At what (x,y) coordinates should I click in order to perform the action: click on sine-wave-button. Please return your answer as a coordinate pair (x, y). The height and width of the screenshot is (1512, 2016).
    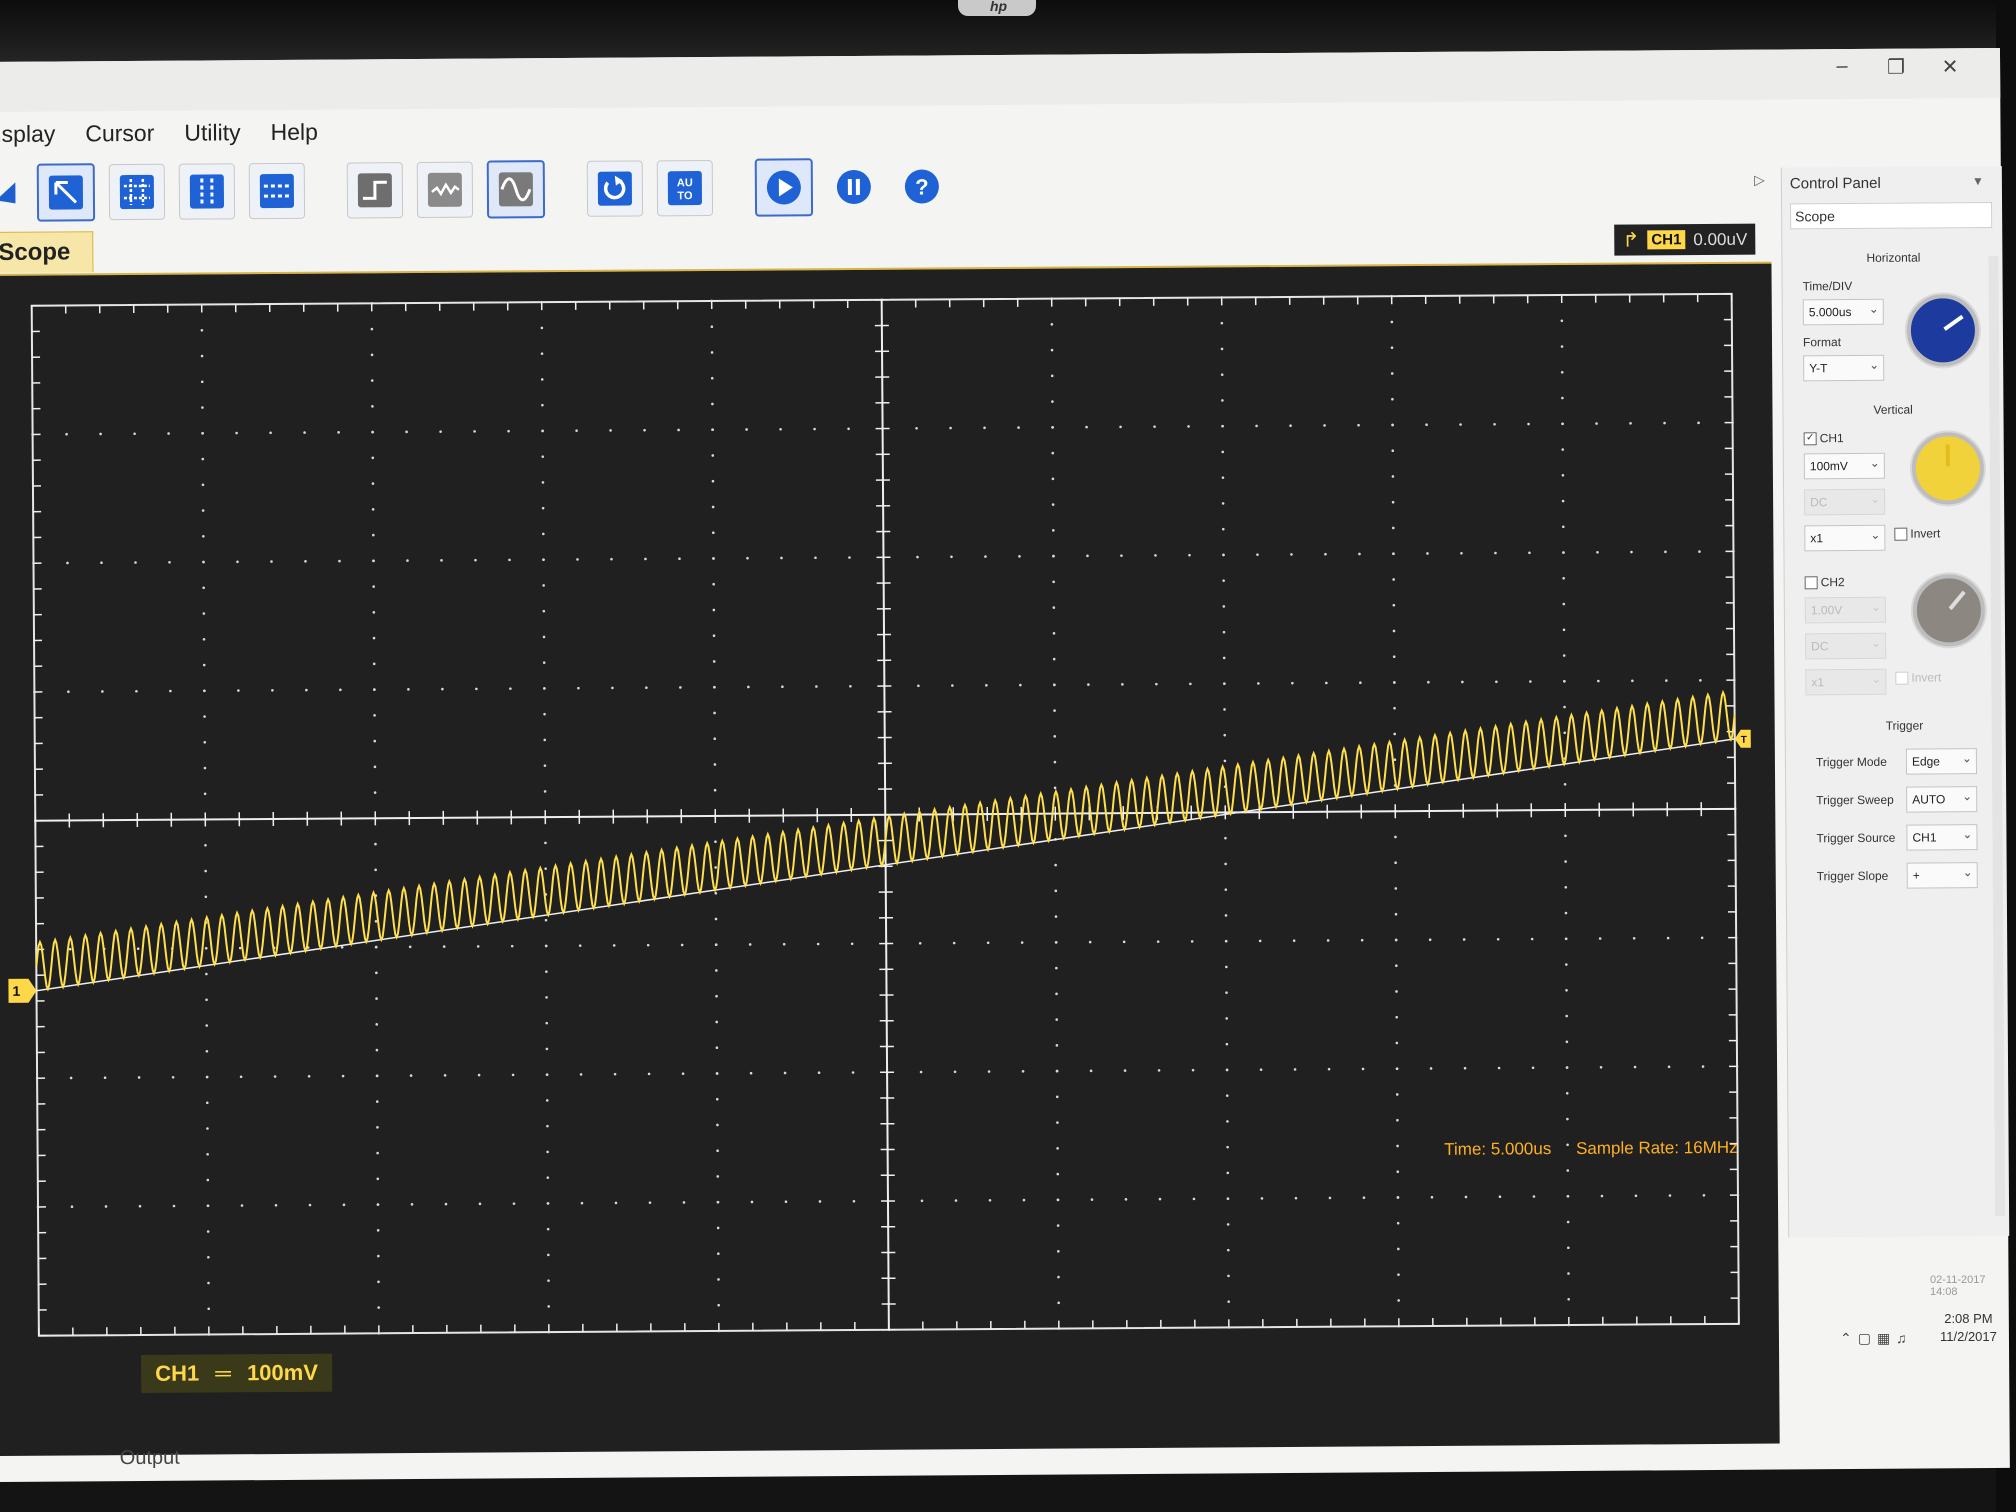
    Looking at the image, I should click on (516, 189).